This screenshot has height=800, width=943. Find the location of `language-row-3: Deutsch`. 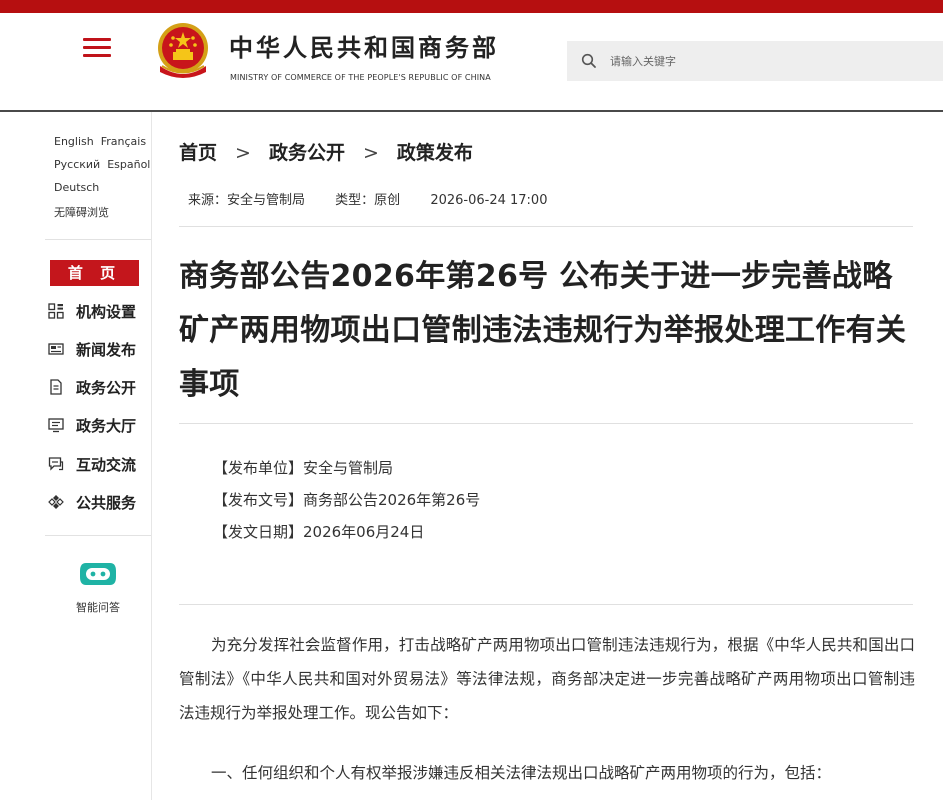

language-row-3: Deutsch is located at coordinates (76, 187).